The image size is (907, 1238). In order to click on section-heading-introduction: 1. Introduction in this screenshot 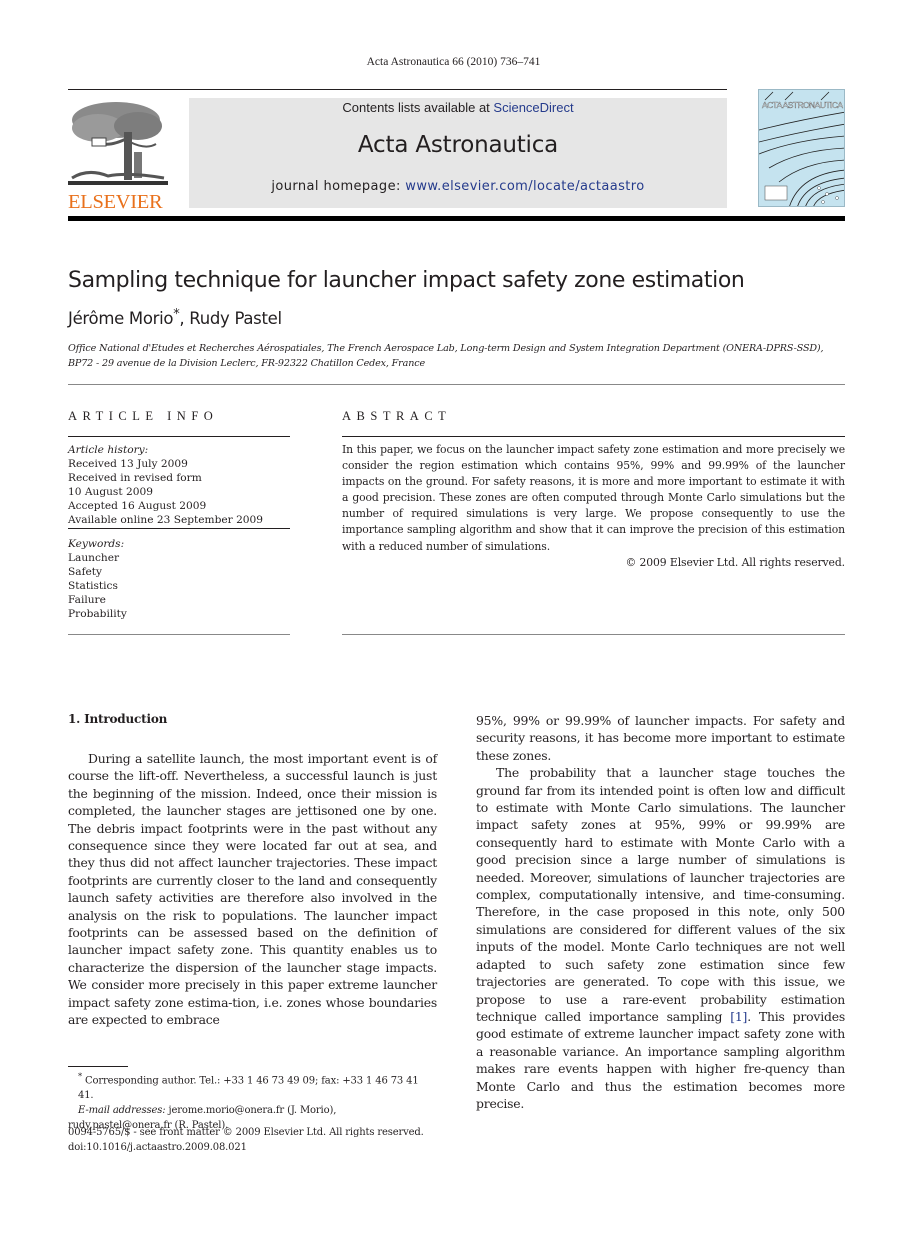, I will do `click(118, 719)`.